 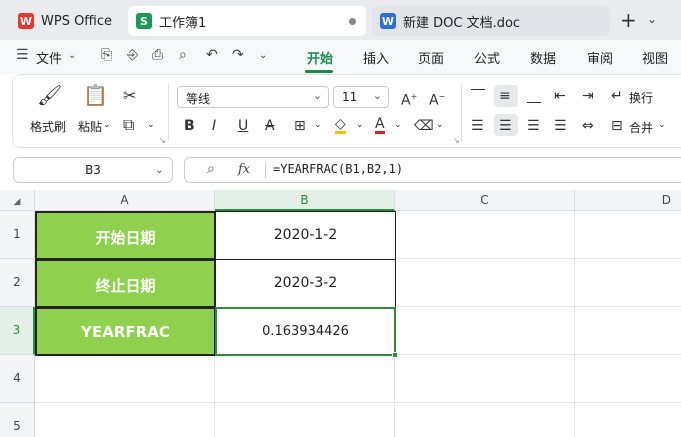 I want to click on menu-data: 数据, so click(x=543, y=57).